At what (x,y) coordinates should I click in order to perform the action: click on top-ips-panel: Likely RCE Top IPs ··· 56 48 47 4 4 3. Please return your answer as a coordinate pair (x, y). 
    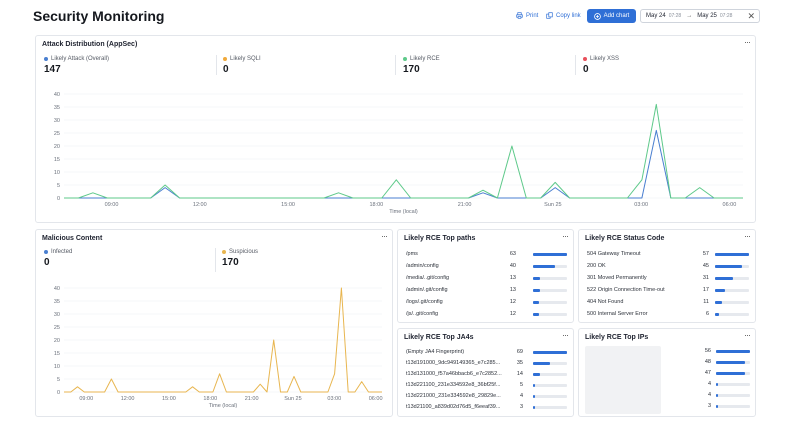
    Looking at the image, I should click on (667, 372).